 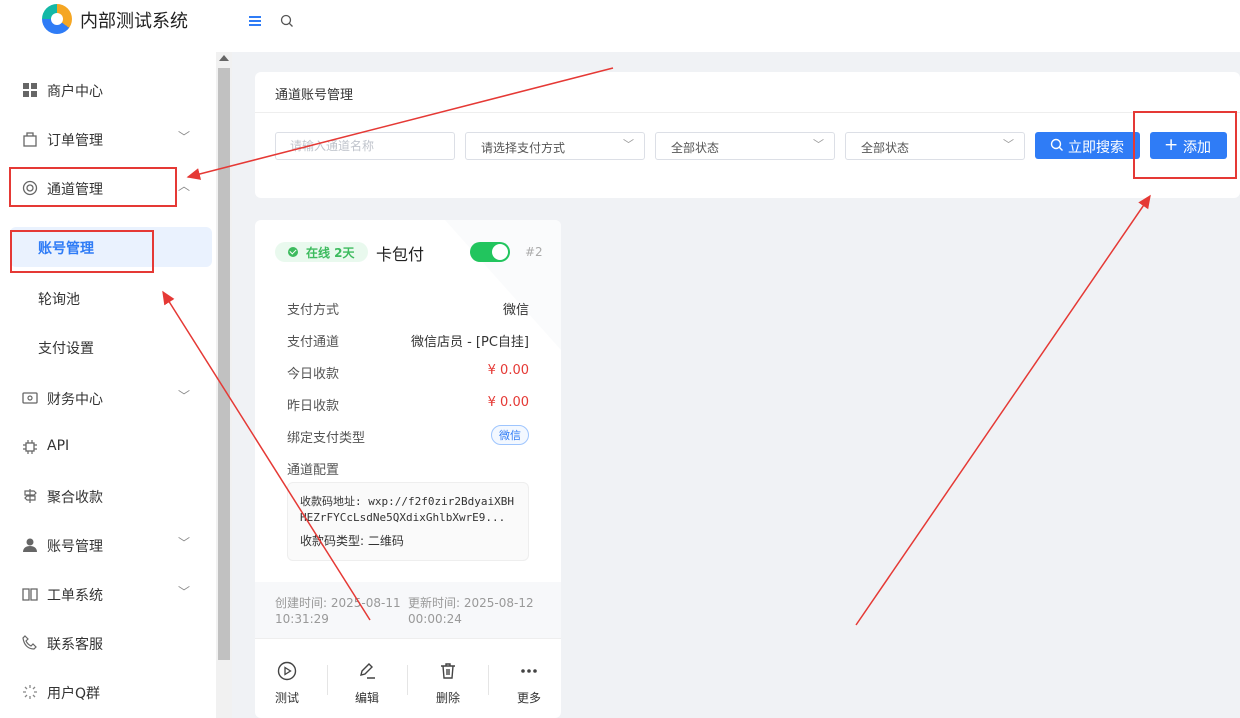 What do you see at coordinates (75, 645) in the screenshot?
I see `sidebar-item-label: 联系客服` at bounding box center [75, 645].